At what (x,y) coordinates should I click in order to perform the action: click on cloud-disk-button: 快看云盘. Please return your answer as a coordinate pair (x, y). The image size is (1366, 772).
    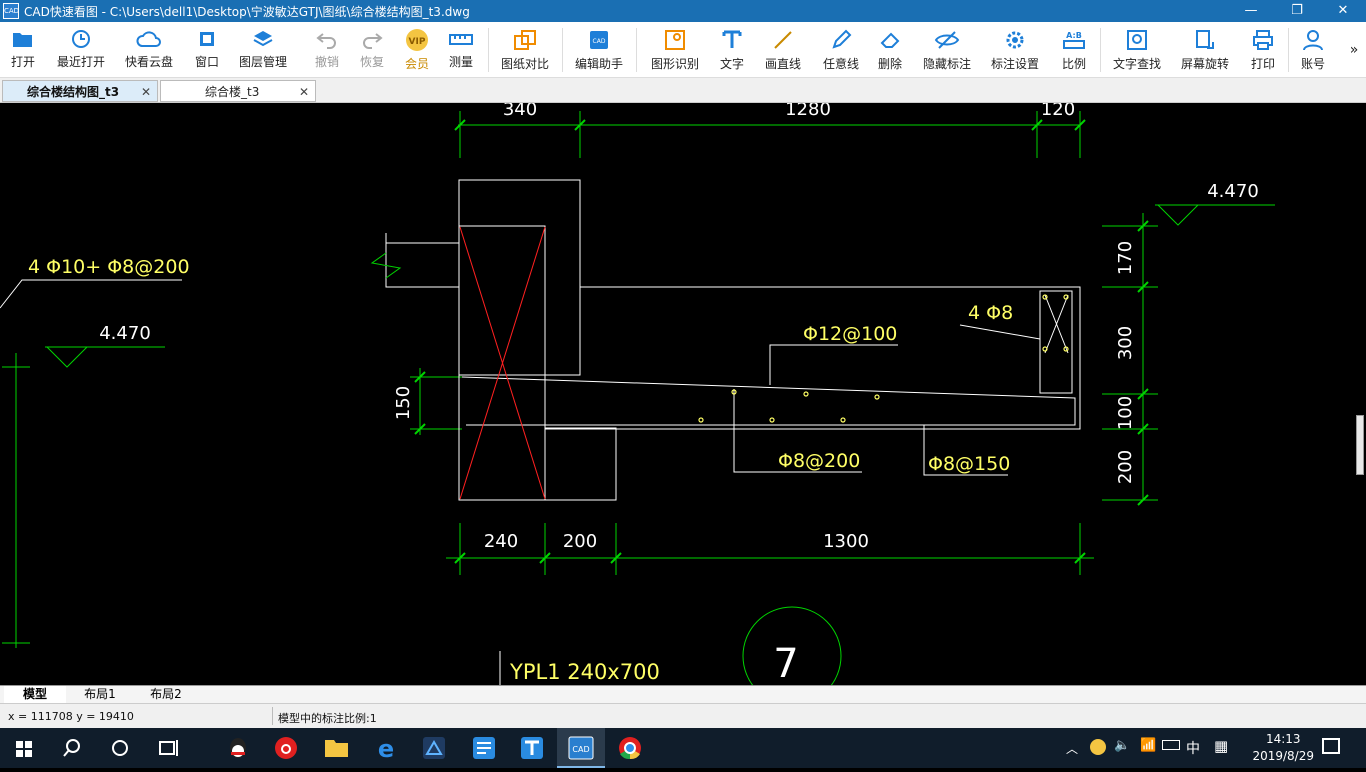
    Looking at the image, I should click on (149, 50).